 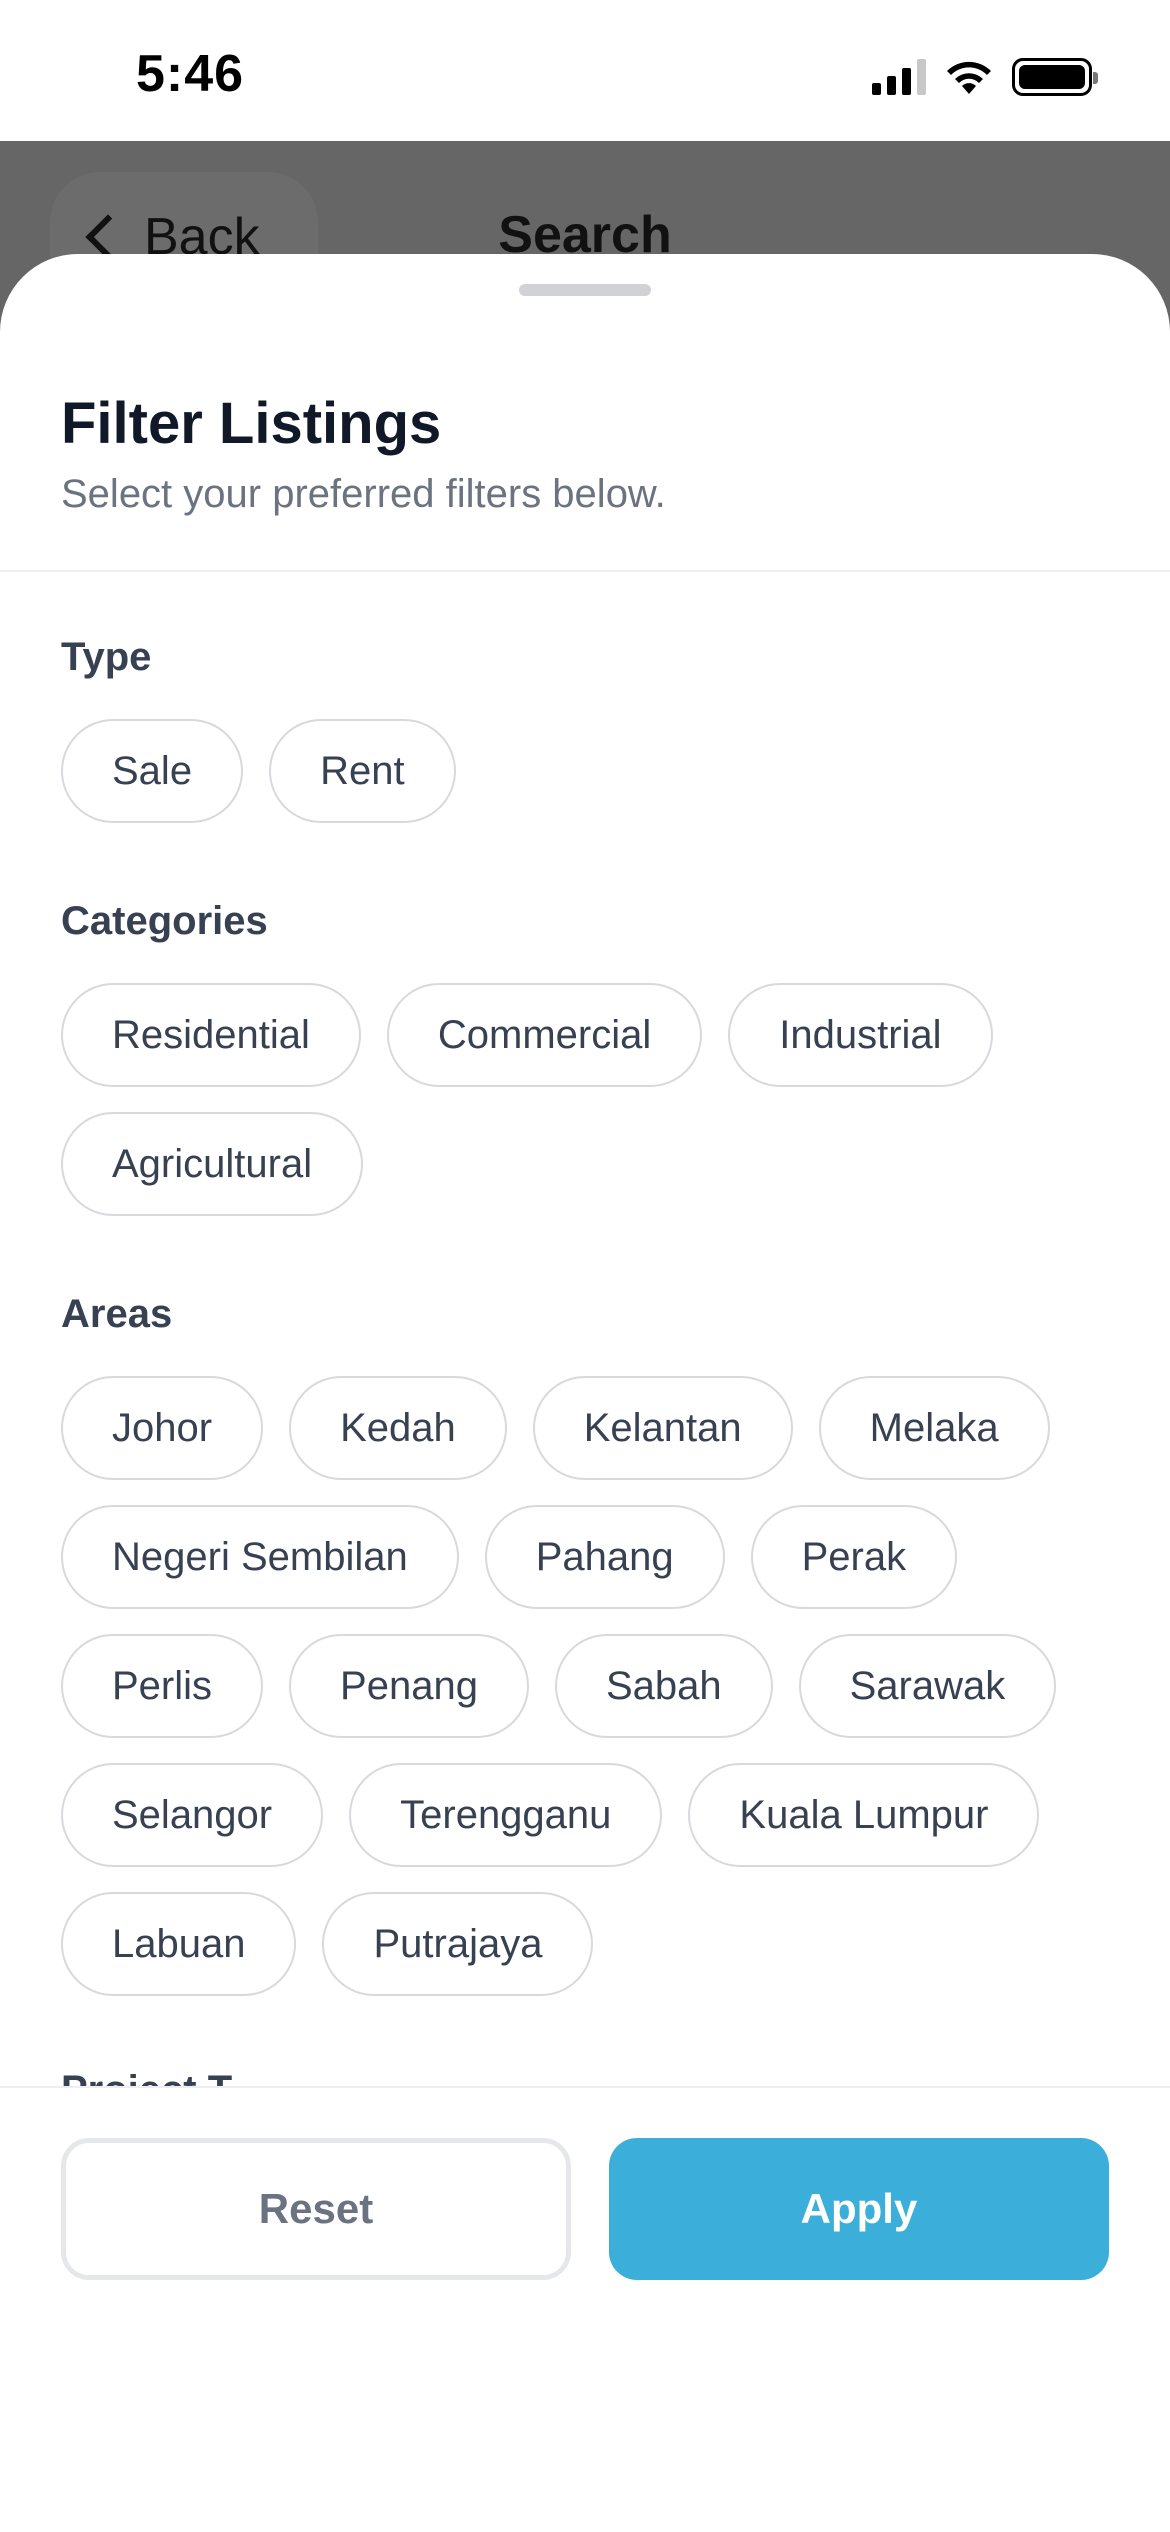 What do you see at coordinates (899, 77) in the screenshot?
I see `signal-icon` at bounding box center [899, 77].